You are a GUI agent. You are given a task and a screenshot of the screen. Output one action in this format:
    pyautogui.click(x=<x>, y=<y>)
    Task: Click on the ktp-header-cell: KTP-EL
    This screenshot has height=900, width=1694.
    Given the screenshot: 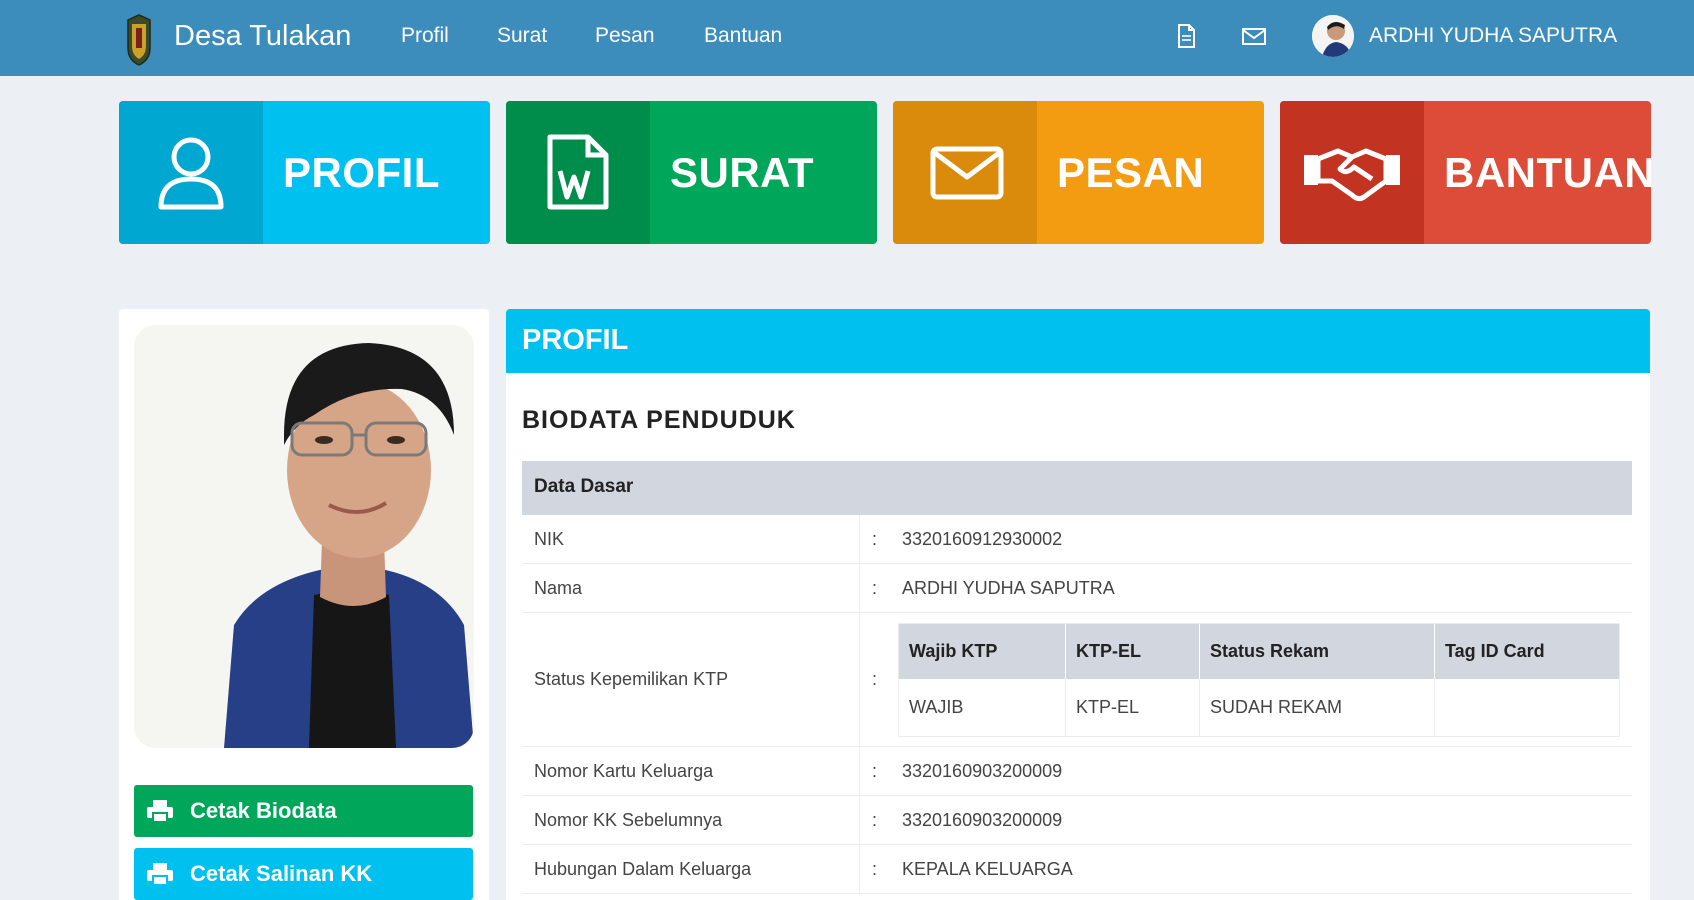 What is the action you would take?
    pyautogui.click(x=1132, y=651)
    